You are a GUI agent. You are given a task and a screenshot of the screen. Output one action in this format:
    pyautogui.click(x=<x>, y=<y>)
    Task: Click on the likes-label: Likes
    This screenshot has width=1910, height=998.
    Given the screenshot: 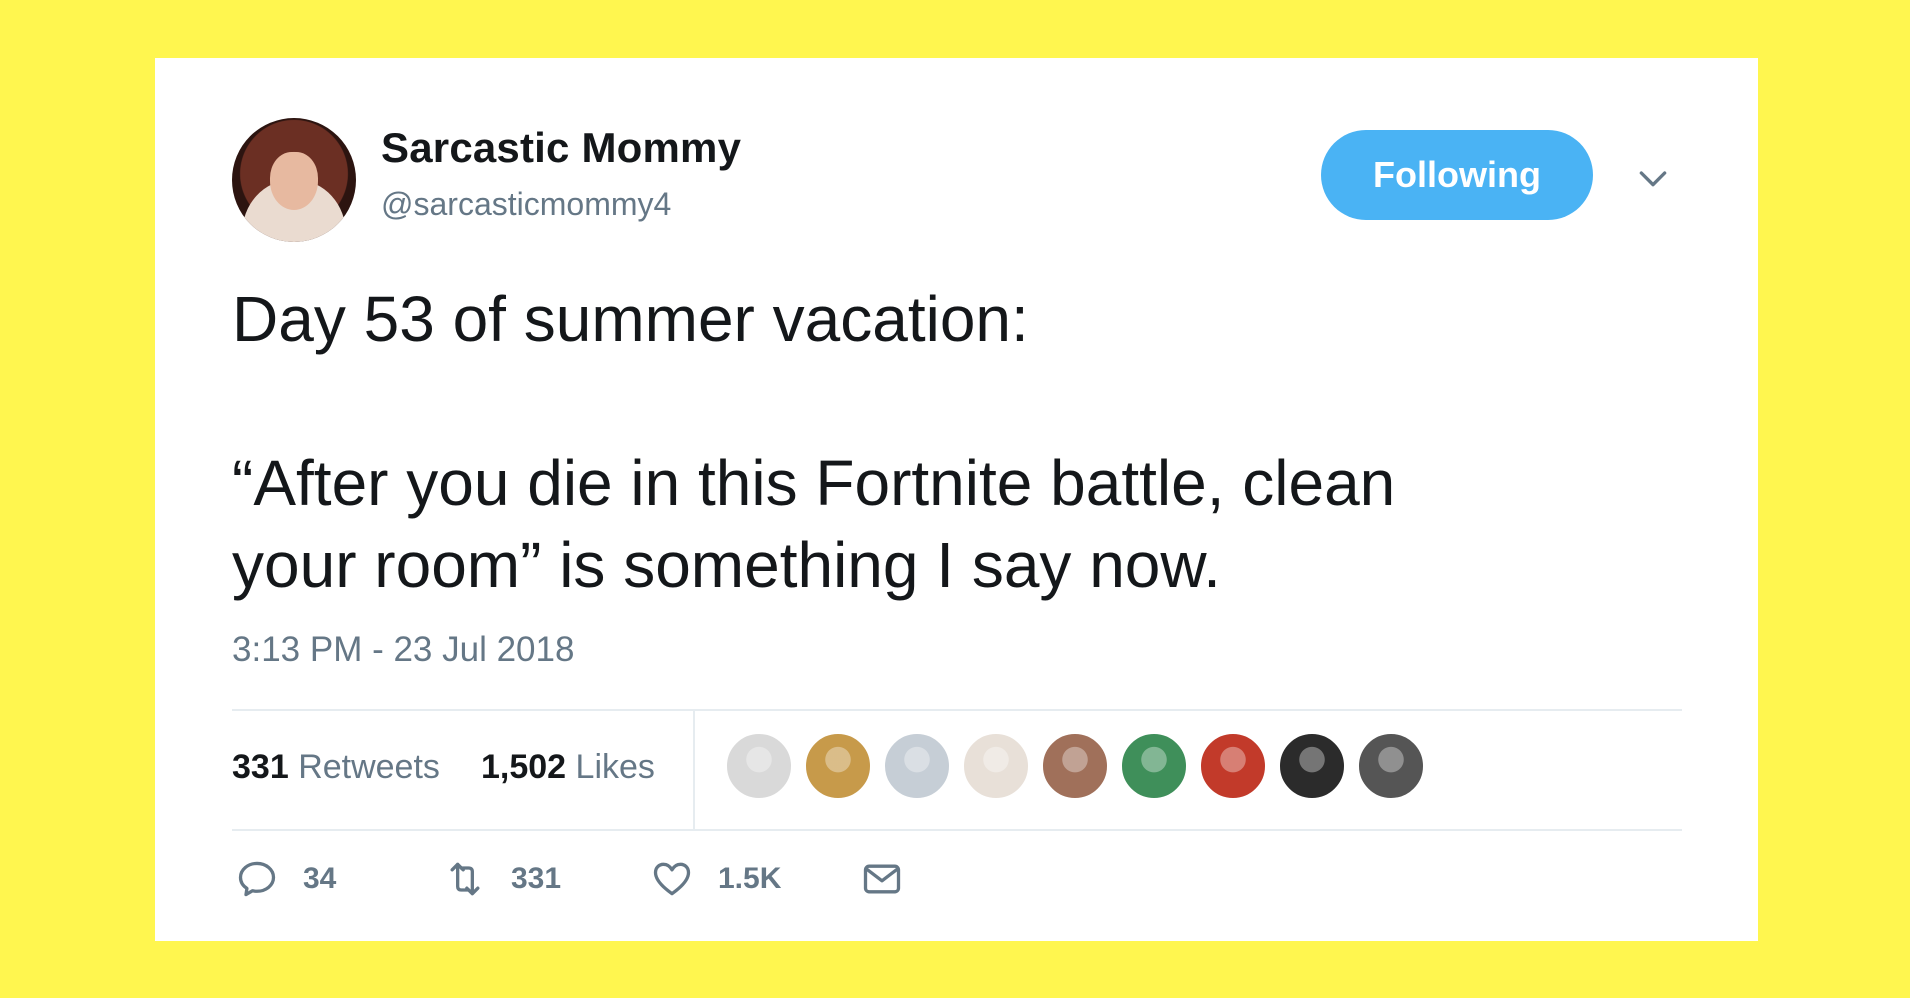 What is the action you would take?
    pyautogui.click(x=615, y=767)
    